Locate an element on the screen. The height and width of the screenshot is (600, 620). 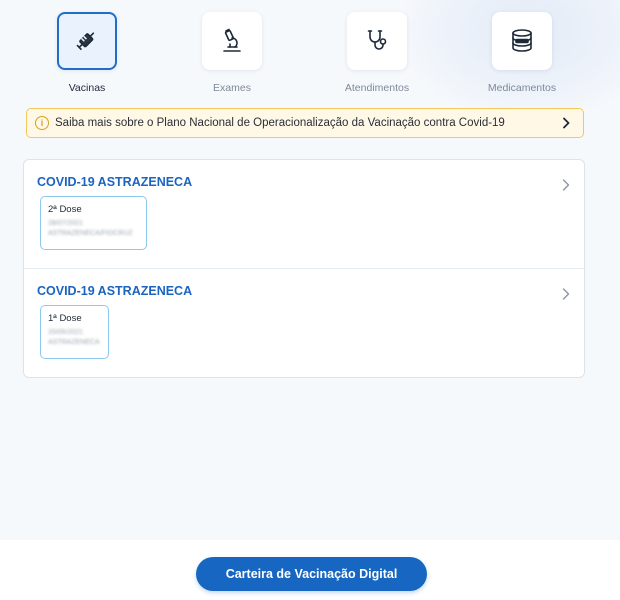
dose-detail: ASTRAZENECA is located at coordinates (74, 342).